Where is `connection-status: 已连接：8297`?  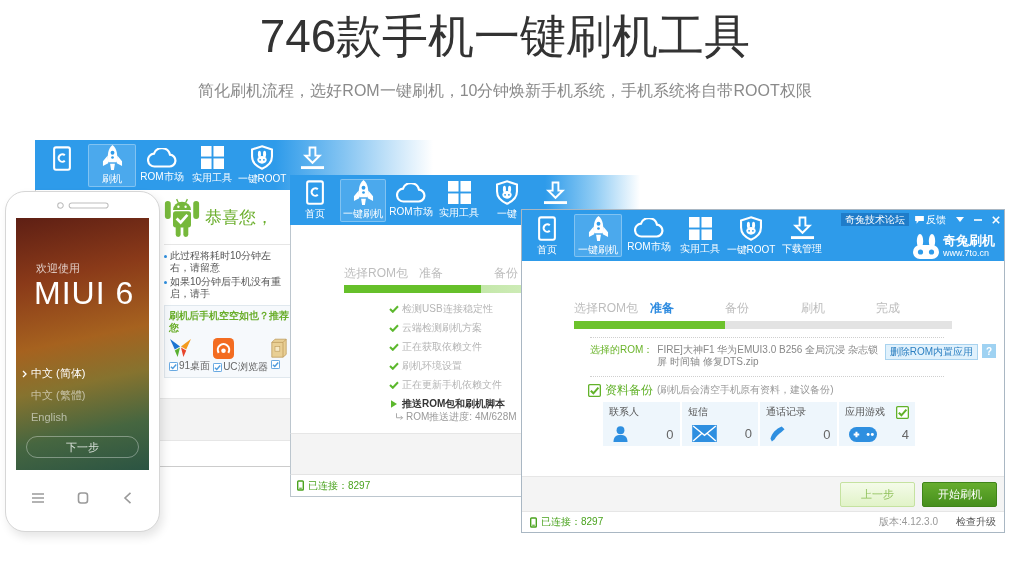
connection-status: 已连接：8297 is located at coordinates (572, 522).